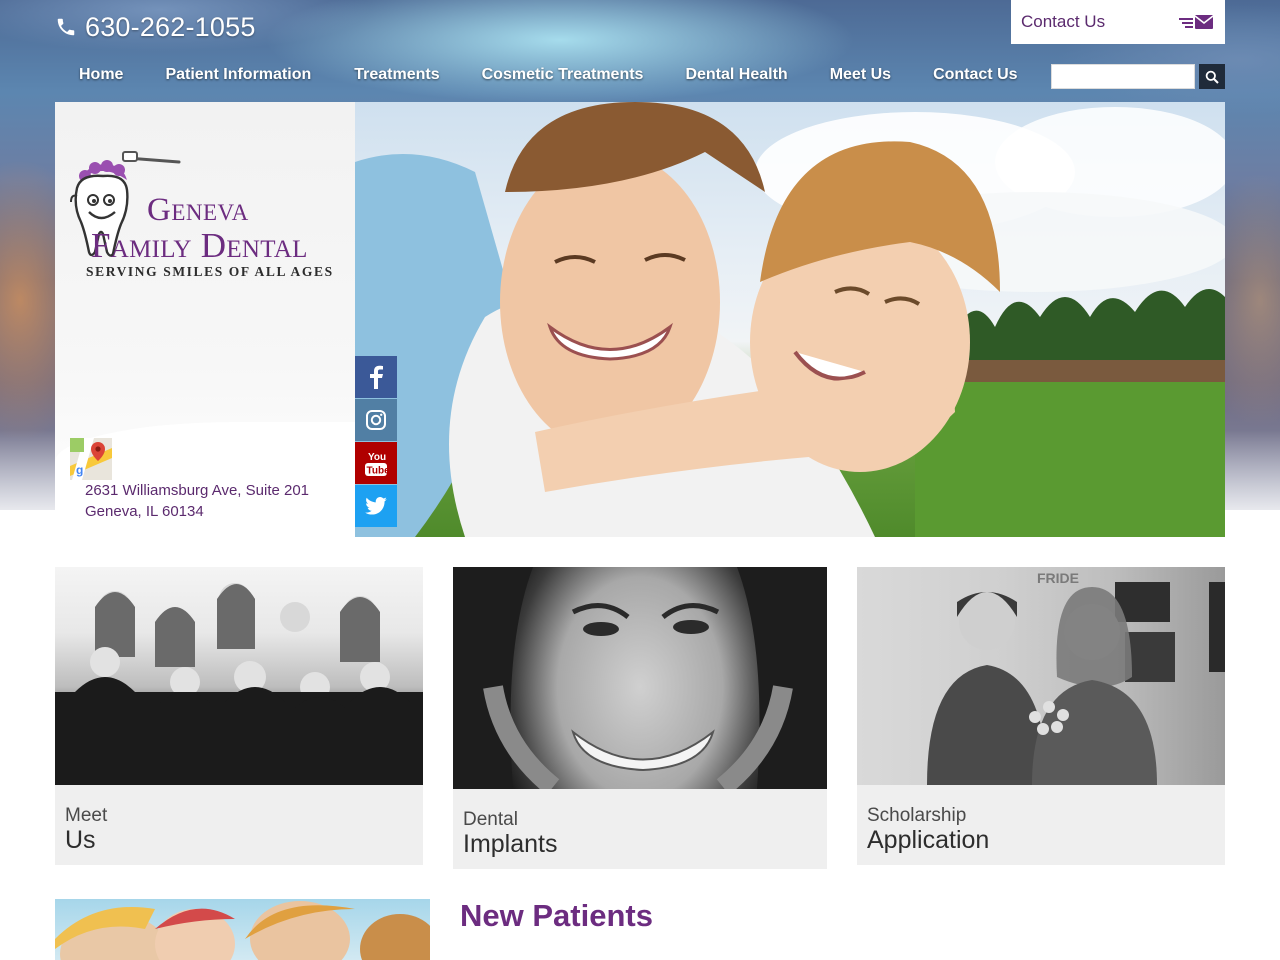  I want to click on twitter-icon, so click(376, 506).